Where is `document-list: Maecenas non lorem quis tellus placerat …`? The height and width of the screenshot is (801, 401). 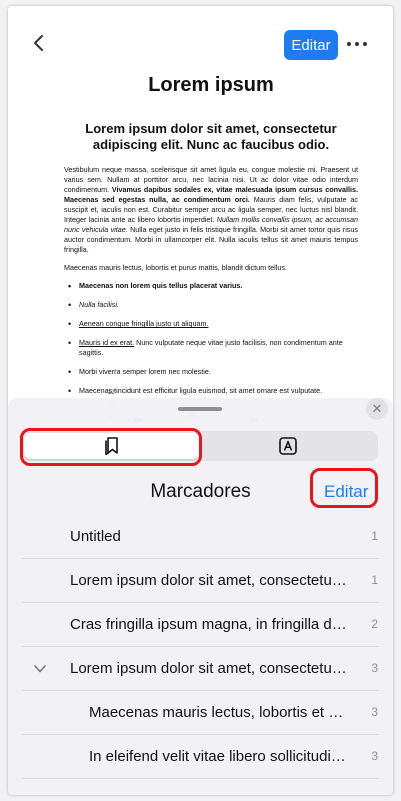 document-list: Maecenas non lorem quis tellus placerat … is located at coordinates (211, 338).